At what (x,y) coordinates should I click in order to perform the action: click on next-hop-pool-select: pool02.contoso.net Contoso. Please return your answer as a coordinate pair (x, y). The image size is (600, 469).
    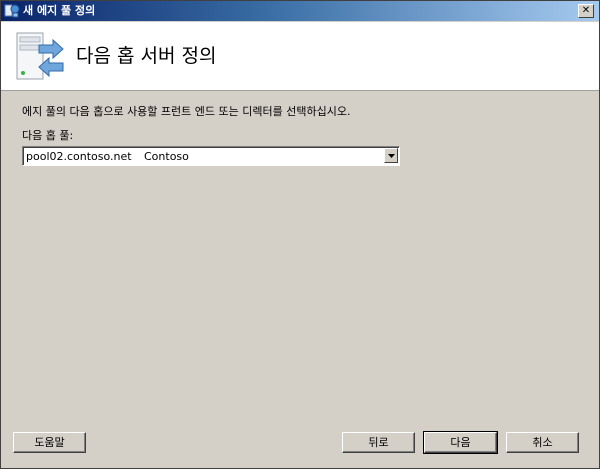
    Looking at the image, I should click on (211, 156).